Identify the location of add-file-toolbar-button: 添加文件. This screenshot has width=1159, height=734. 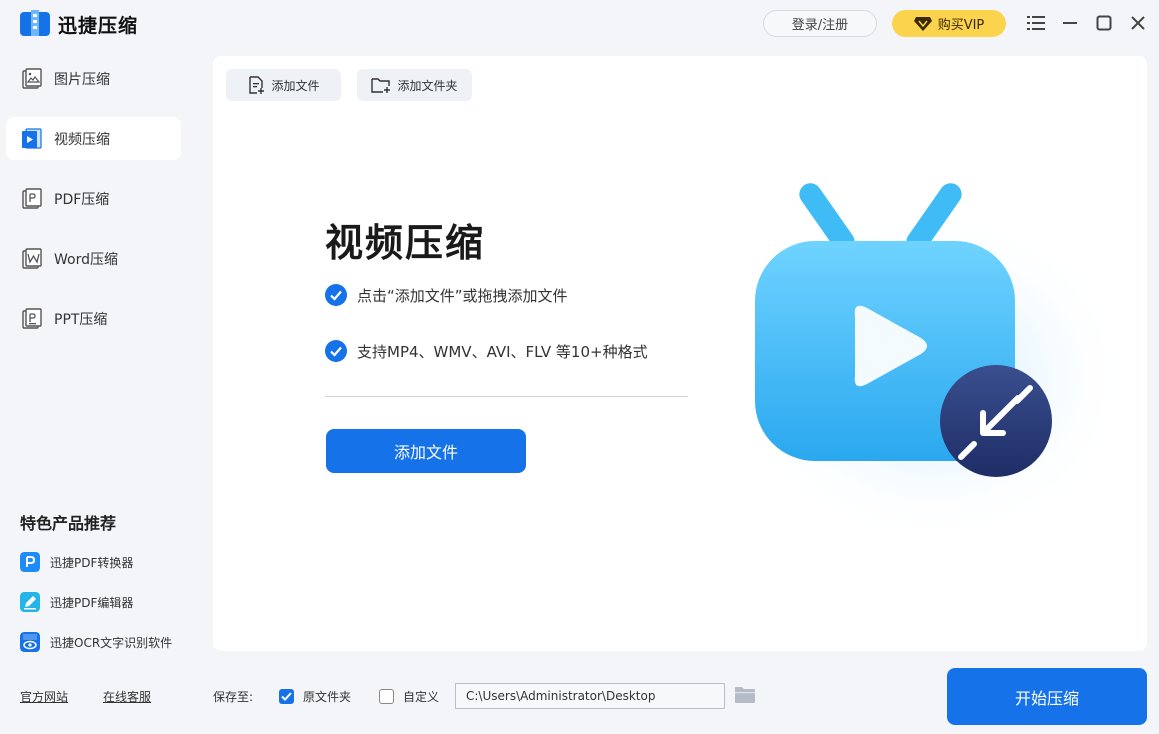
(283, 85).